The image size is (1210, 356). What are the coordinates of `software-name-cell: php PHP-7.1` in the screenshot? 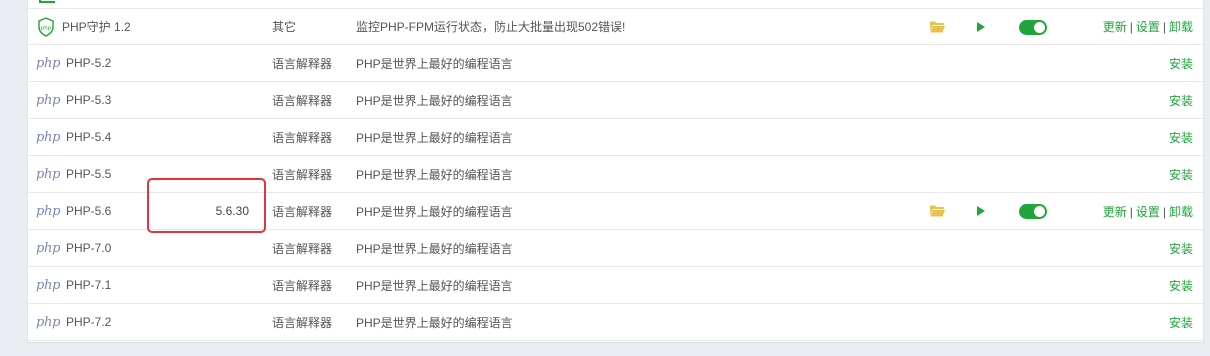 It's located at (73, 285).